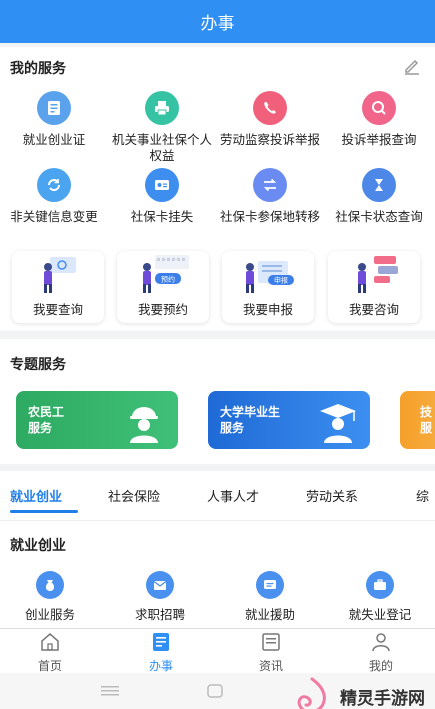 The width and height of the screenshot is (435, 709). What do you see at coordinates (162, 216) in the screenshot?
I see `service-label: 社保卡挂失` at bounding box center [162, 216].